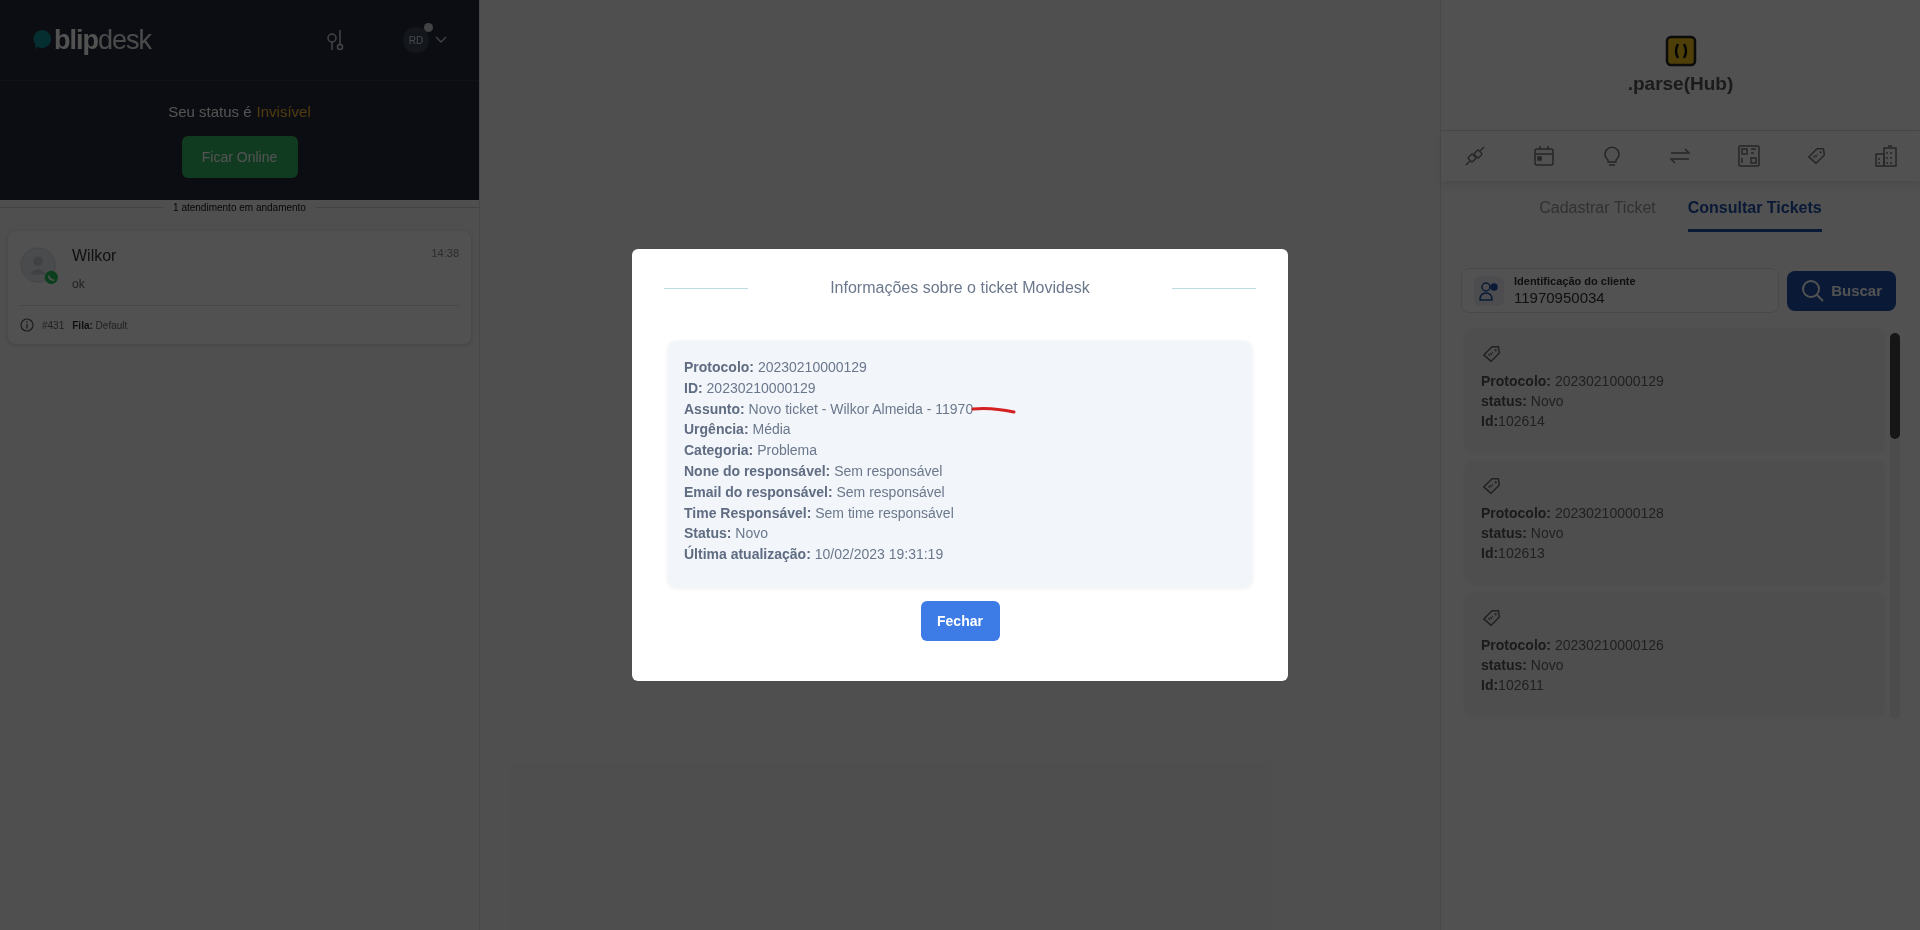  Describe the element at coordinates (39, 266) in the screenshot. I see `avatar-icon` at that location.